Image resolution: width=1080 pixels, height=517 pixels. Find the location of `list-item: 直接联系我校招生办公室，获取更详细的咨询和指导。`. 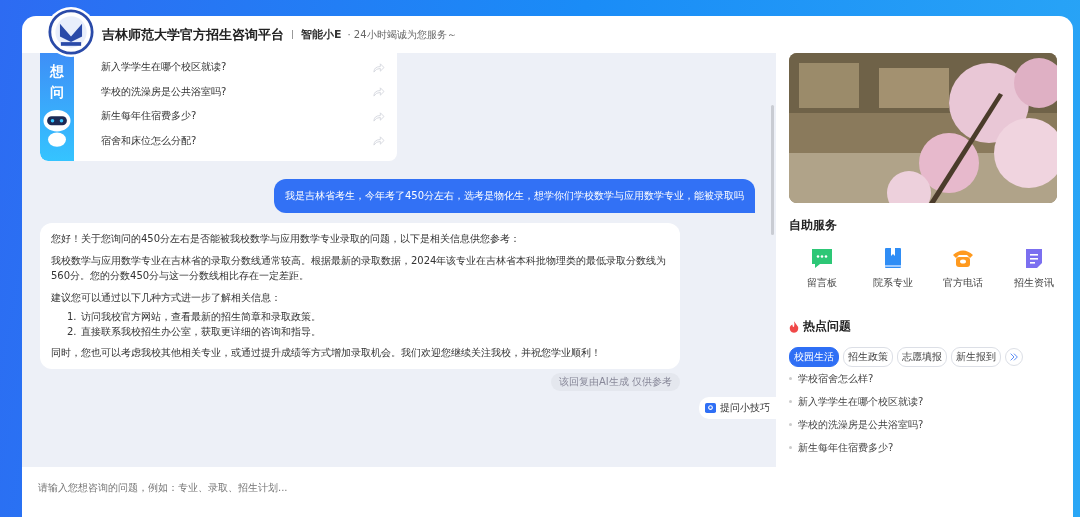

list-item: 直接联系我校招生办公室，获取更详细的咨询和指导。 is located at coordinates (200, 332).